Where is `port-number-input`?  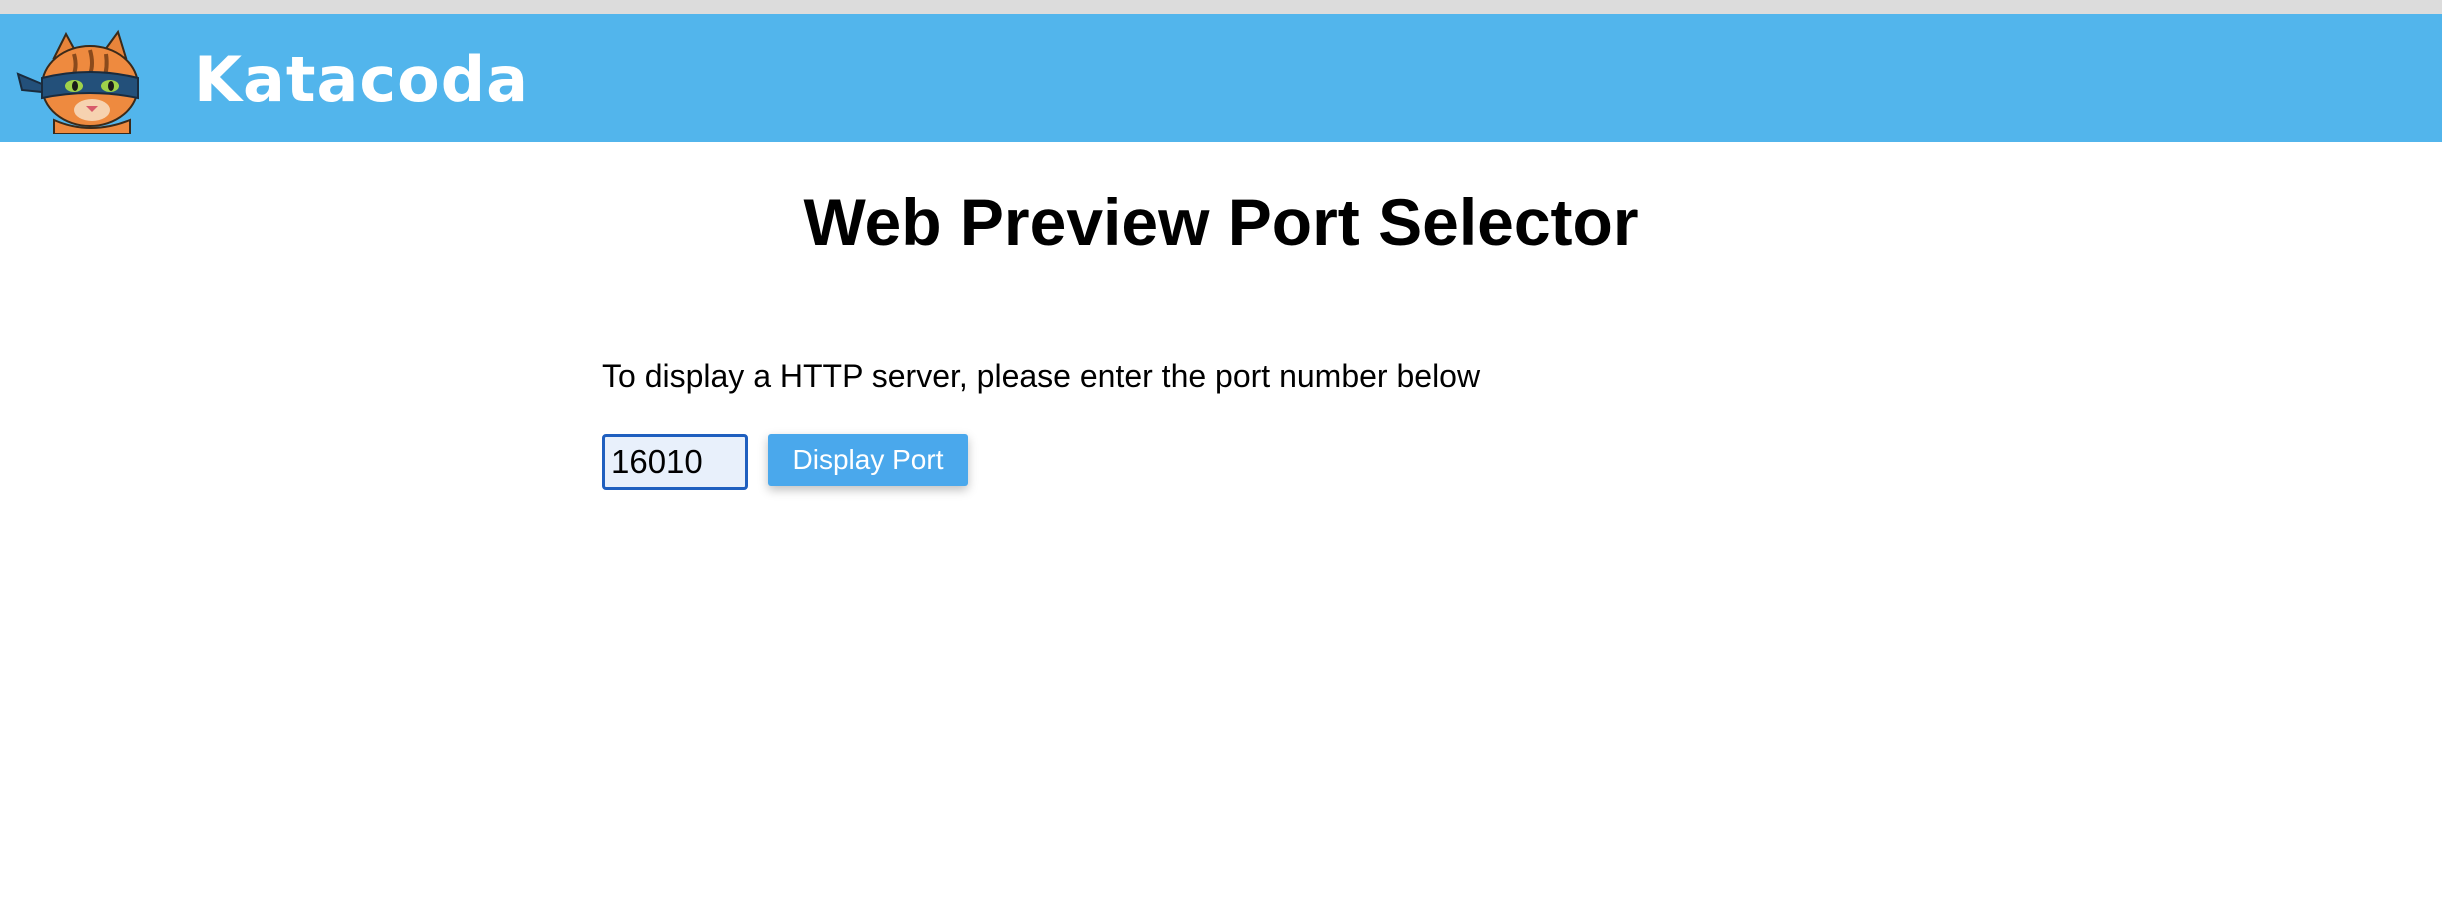
port-number-input is located at coordinates (675, 462).